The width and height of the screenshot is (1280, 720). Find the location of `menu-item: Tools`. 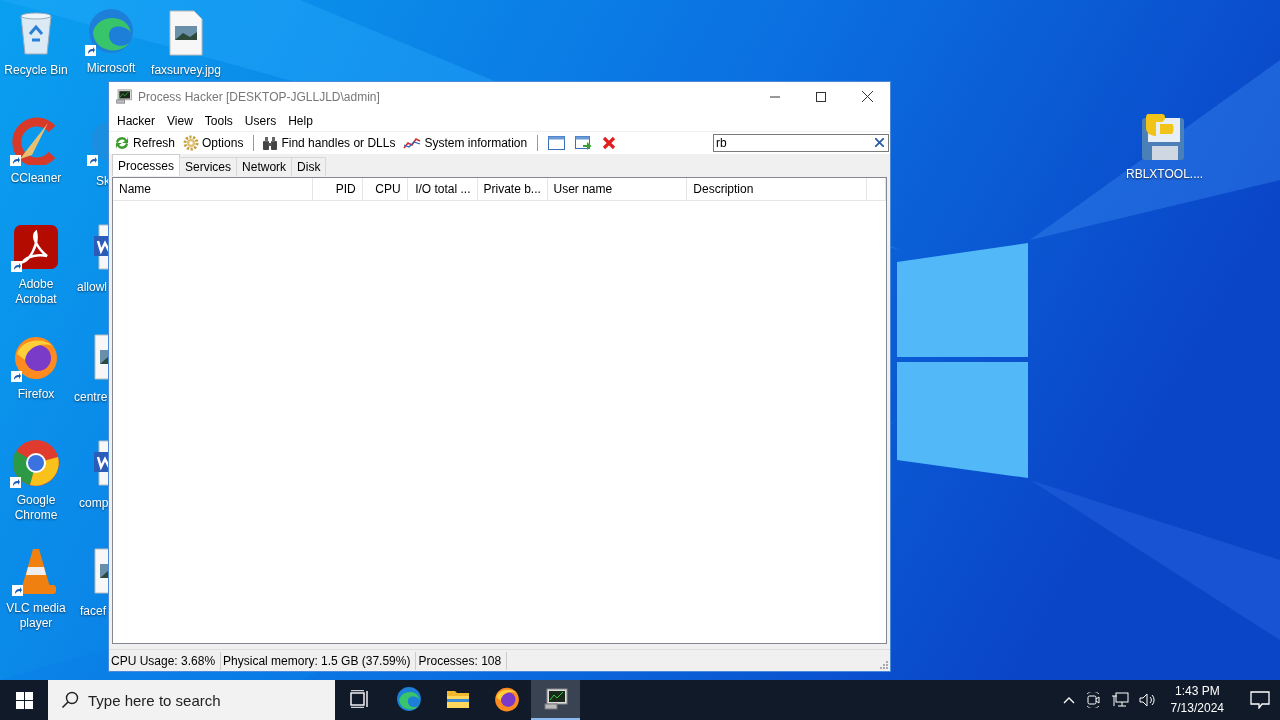

menu-item: Tools is located at coordinates (218, 121).